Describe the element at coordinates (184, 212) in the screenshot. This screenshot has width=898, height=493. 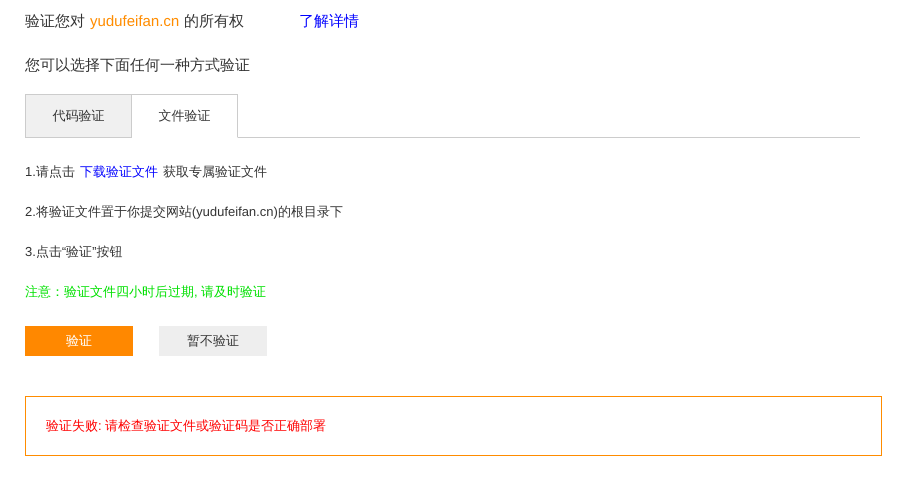
I see `step-text: 2.将验证文件置于你提交网站(yudufeifan.cn)的根目录下` at that location.